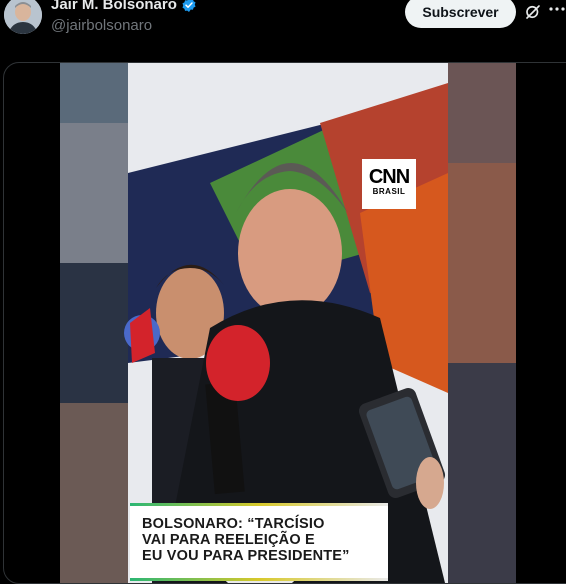 This screenshot has width=566, height=584. What do you see at coordinates (101, 26) in the screenshot?
I see `author-handle: @jairbolsonaro` at bounding box center [101, 26].